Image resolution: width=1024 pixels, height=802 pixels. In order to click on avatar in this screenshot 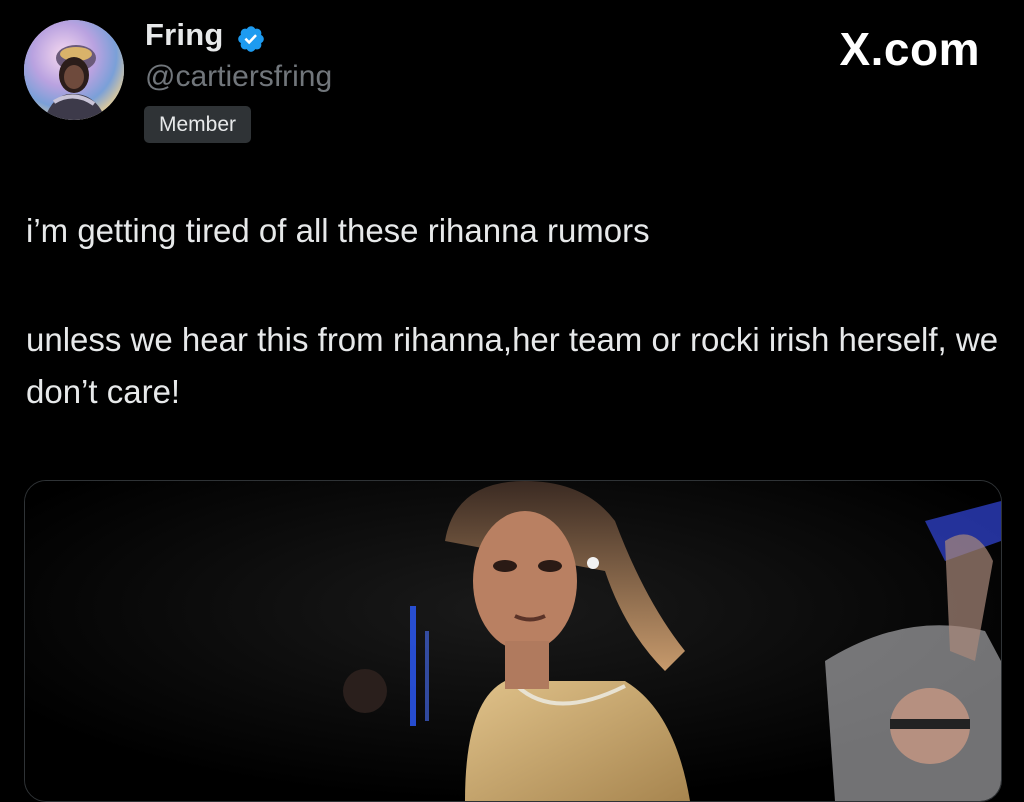, I will do `click(74, 70)`.